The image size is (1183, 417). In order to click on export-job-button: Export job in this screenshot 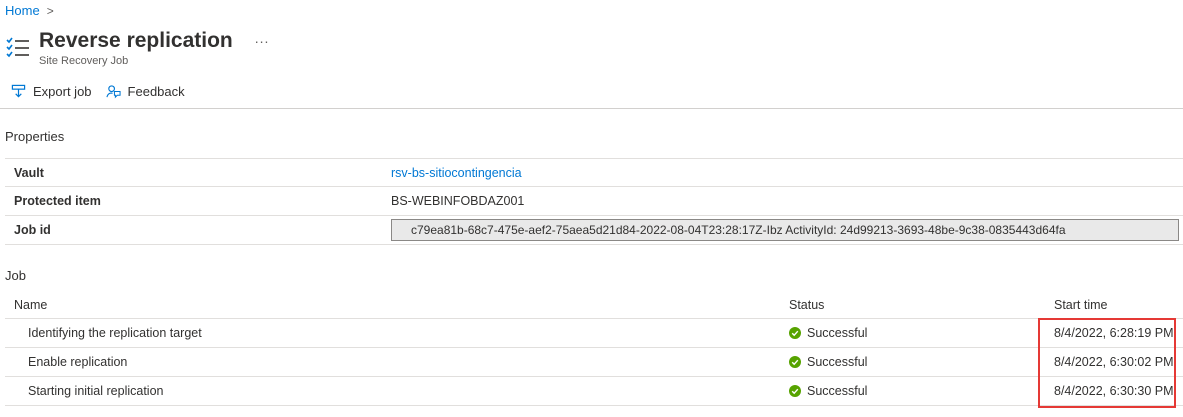, I will do `click(51, 91)`.